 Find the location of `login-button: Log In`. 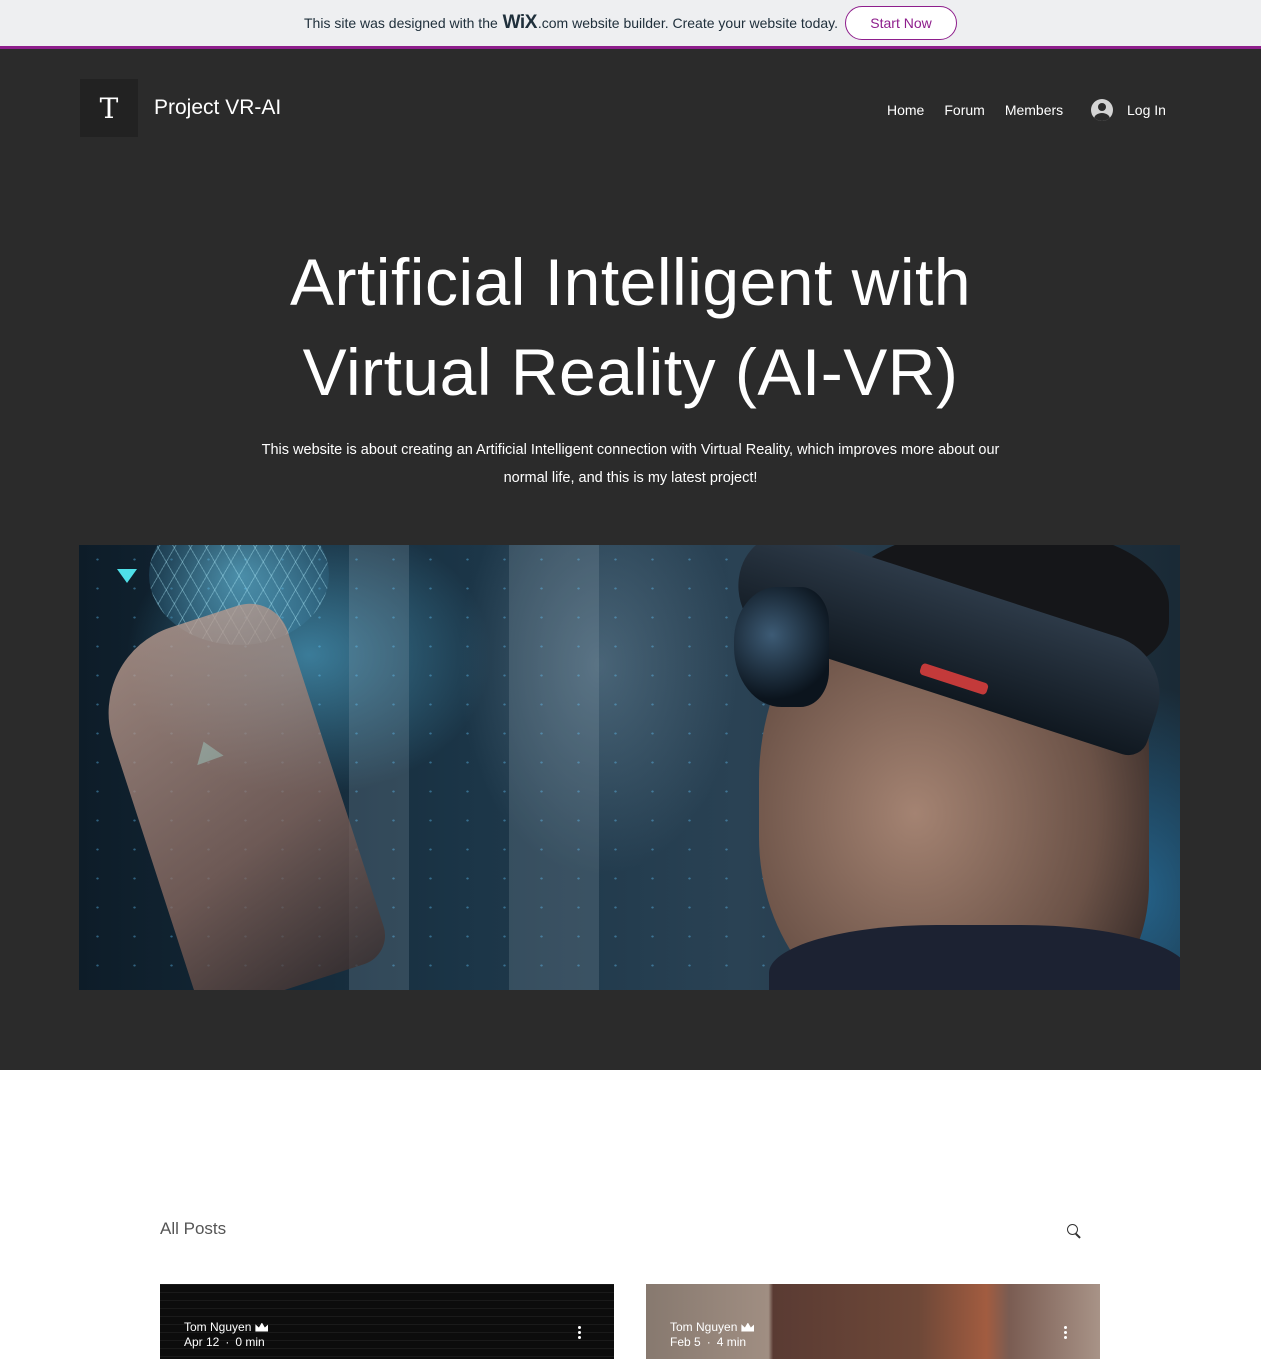

login-button: Log In is located at coordinates (1128, 110).